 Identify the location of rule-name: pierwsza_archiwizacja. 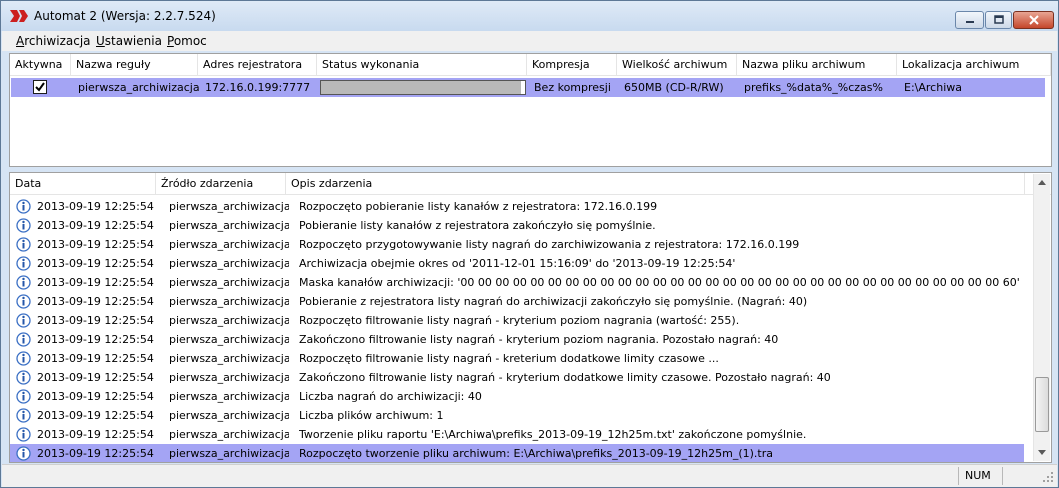
(138, 87).